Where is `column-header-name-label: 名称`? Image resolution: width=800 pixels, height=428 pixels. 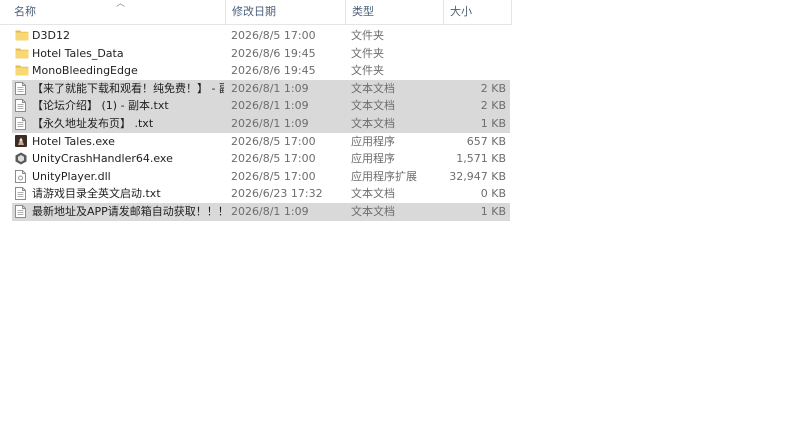 column-header-name-label: 名称 is located at coordinates (25, 11).